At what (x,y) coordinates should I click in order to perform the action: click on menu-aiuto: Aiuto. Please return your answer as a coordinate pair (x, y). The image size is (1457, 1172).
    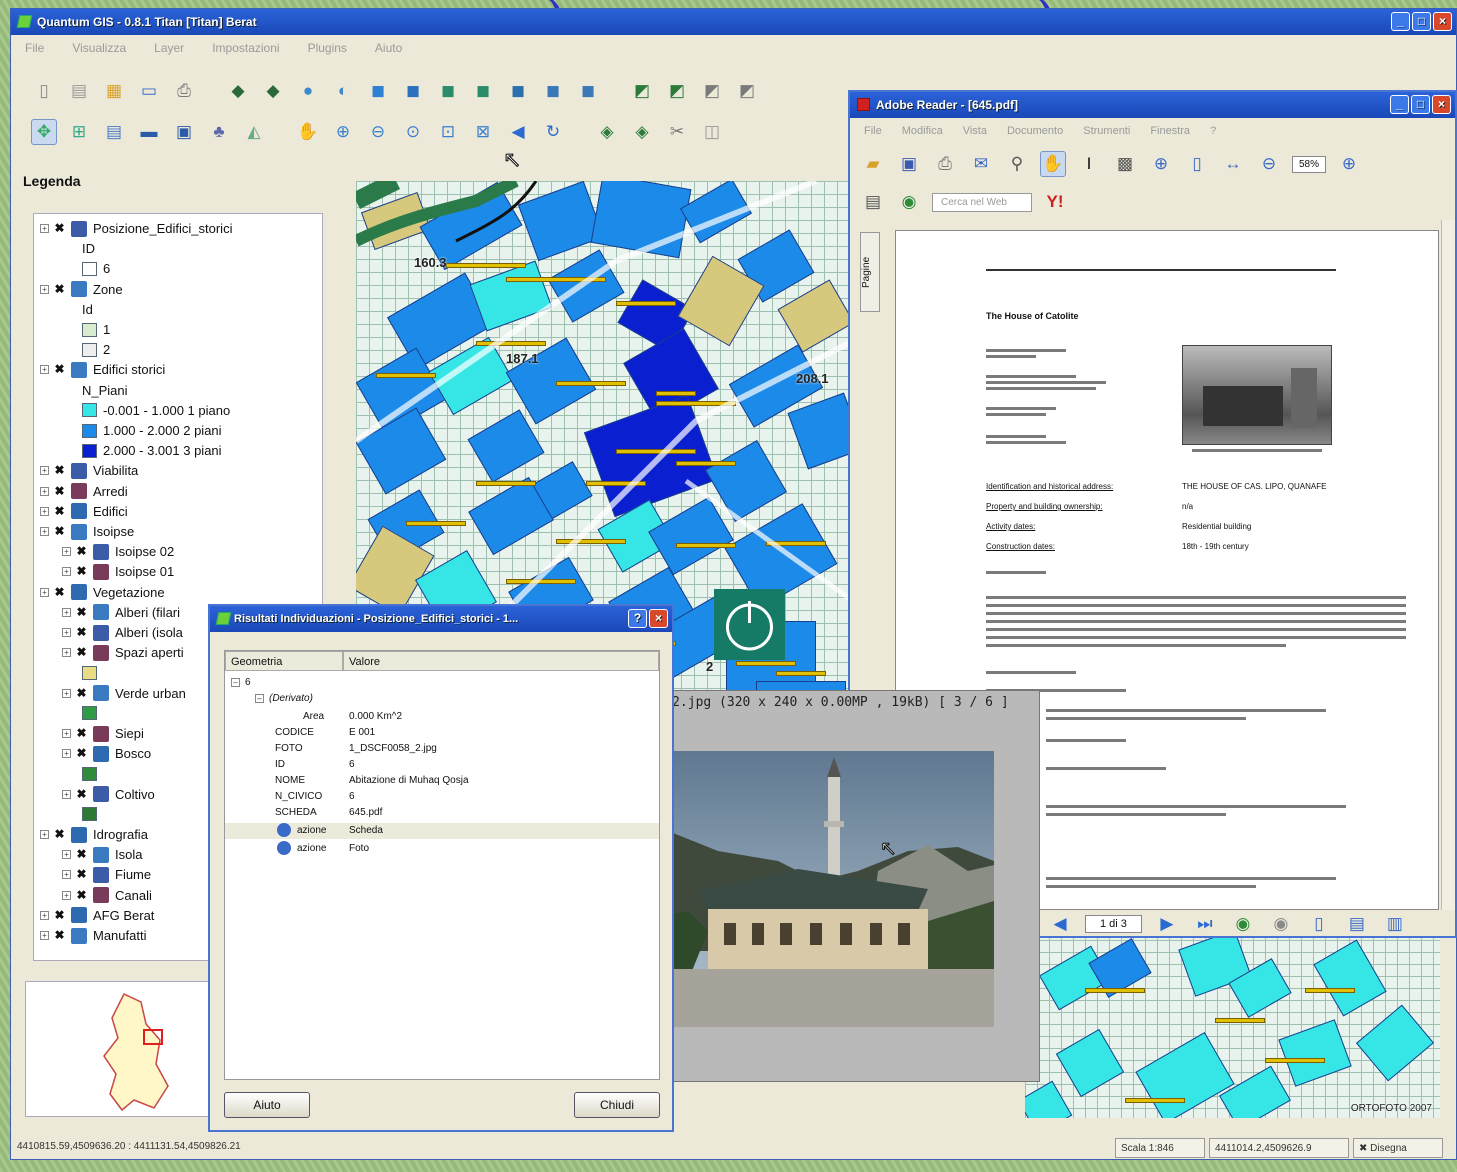
    Looking at the image, I should click on (388, 48).